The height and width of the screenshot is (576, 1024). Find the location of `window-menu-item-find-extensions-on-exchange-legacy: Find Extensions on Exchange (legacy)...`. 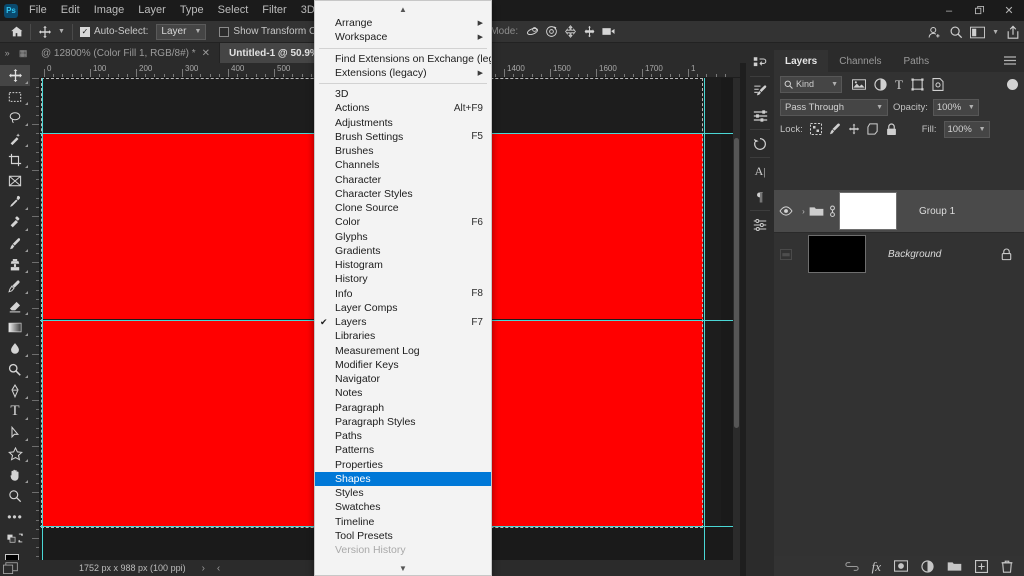

window-menu-item-find-extensions-on-exchange-legacy: Find Extensions on Exchange (legacy)... is located at coordinates (403, 59).